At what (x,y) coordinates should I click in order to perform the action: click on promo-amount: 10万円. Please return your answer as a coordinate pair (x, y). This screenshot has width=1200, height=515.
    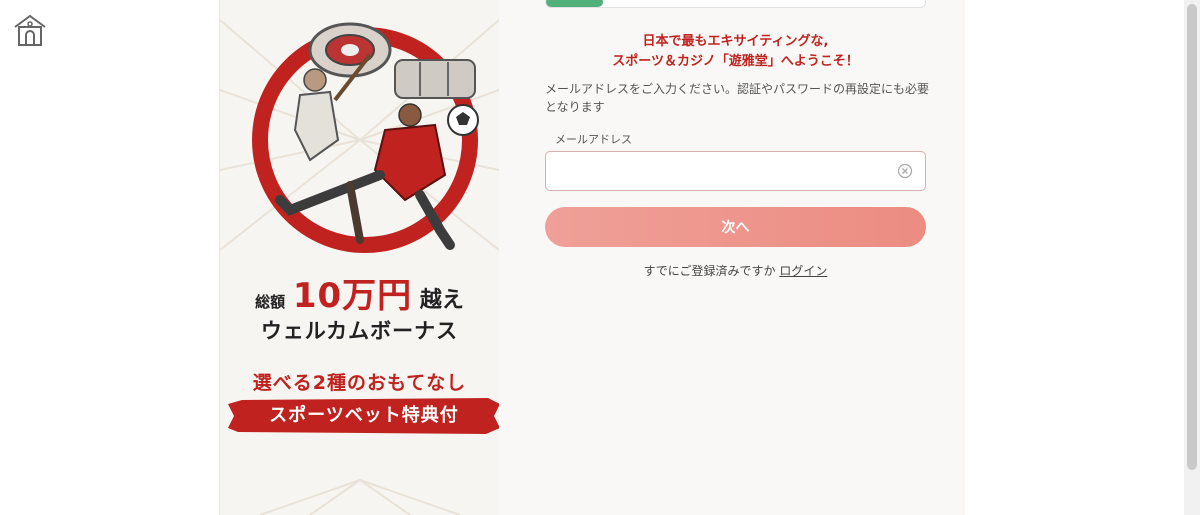
    Looking at the image, I should click on (352, 296).